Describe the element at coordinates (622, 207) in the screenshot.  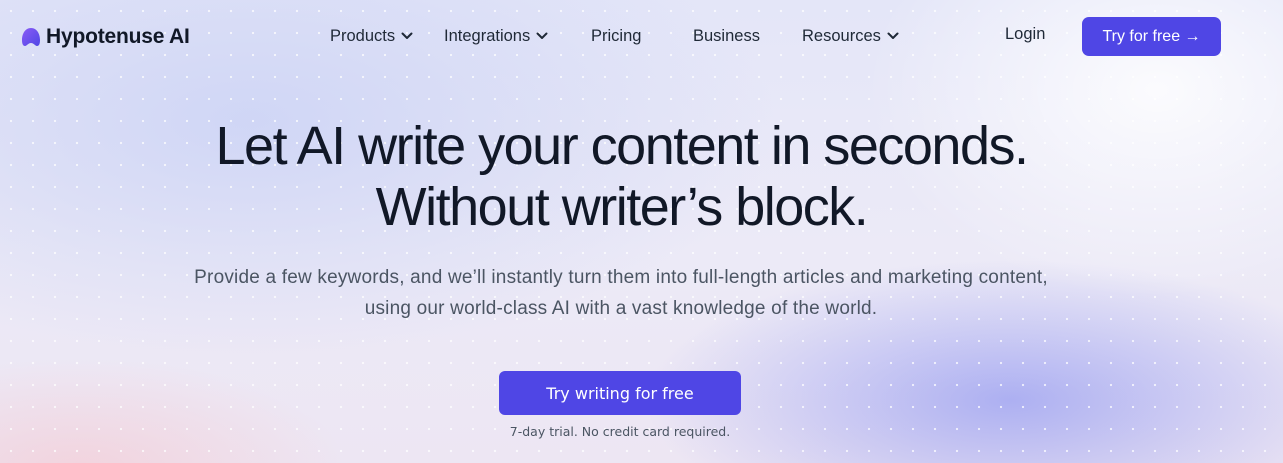
I see `headline-line-2: Without writer’s block.` at that location.